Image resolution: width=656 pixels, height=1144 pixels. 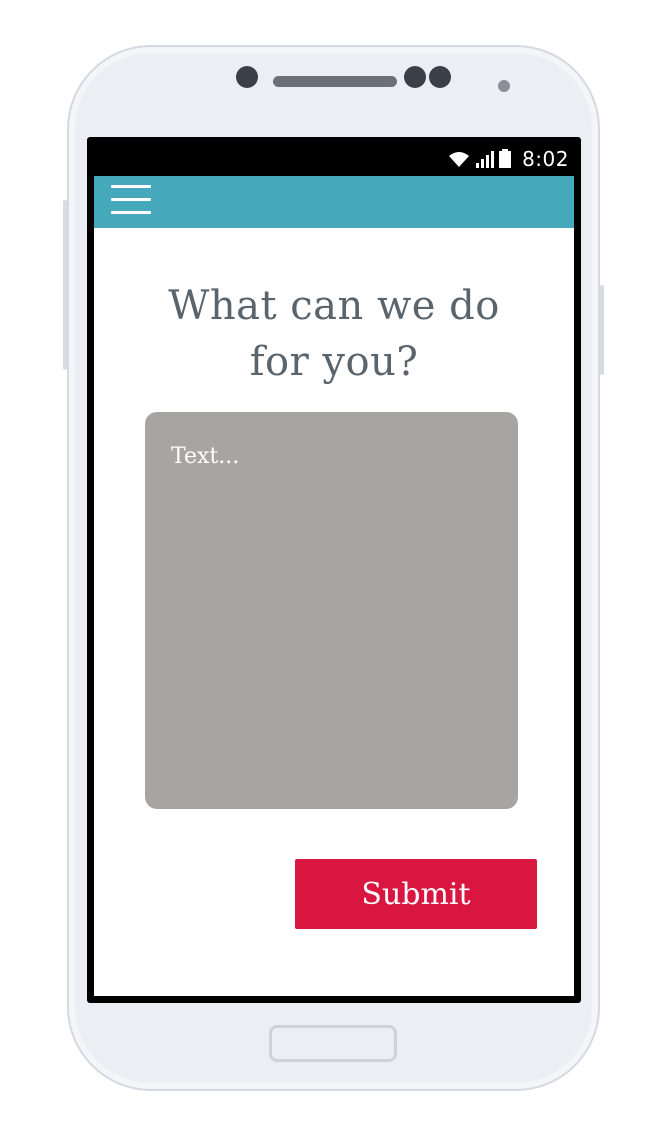 I want to click on status-icons: 8:02, so click(x=507, y=159).